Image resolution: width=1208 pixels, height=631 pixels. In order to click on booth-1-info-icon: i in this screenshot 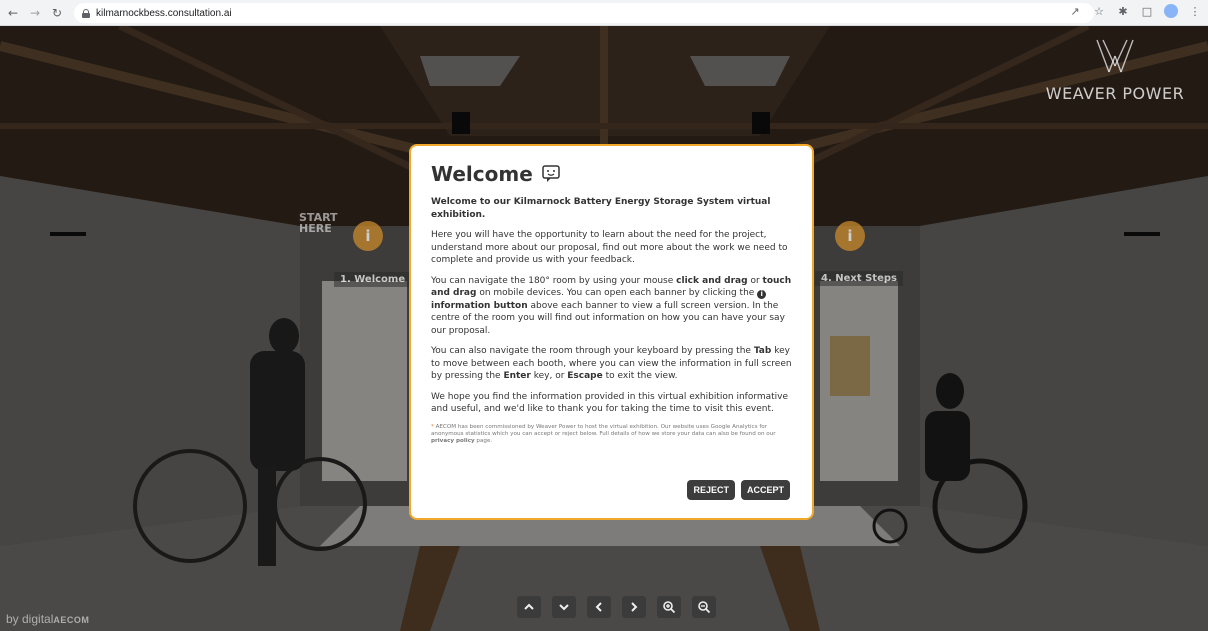, I will do `click(368, 236)`.